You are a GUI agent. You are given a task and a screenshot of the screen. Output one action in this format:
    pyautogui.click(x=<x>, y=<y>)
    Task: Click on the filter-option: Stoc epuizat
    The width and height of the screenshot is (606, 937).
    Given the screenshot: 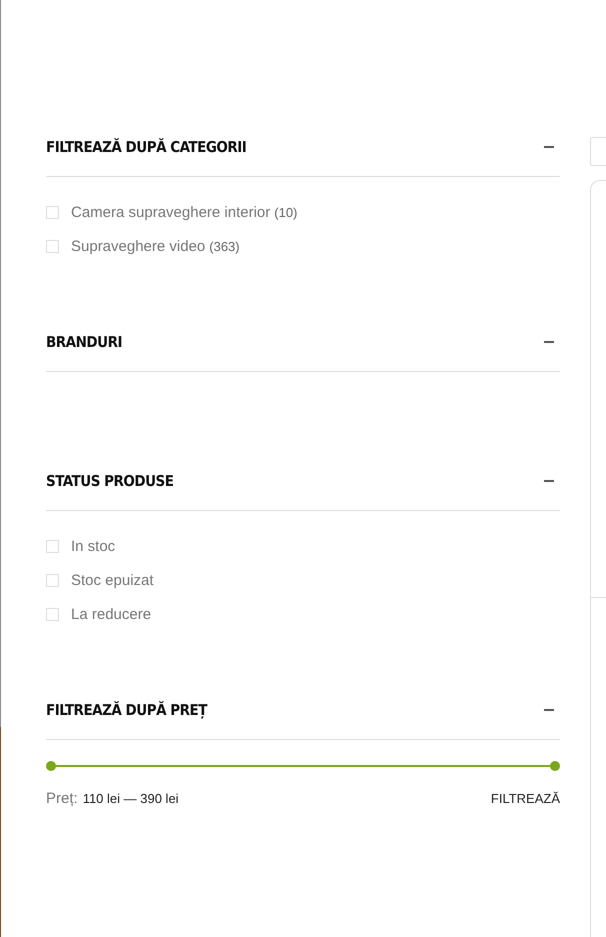 What is the action you would take?
    pyautogui.click(x=112, y=580)
    